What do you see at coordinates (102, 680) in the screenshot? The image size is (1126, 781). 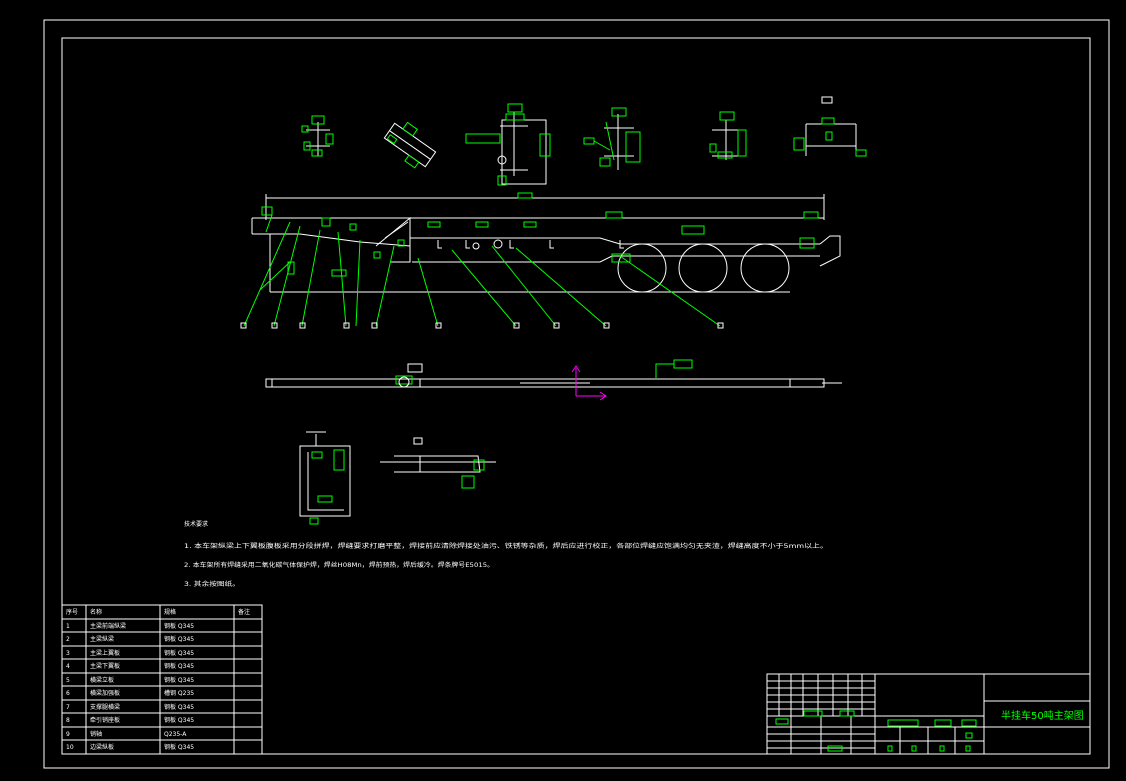 I see `table-cell: 横梁立板` at bounding box center [102, 680].